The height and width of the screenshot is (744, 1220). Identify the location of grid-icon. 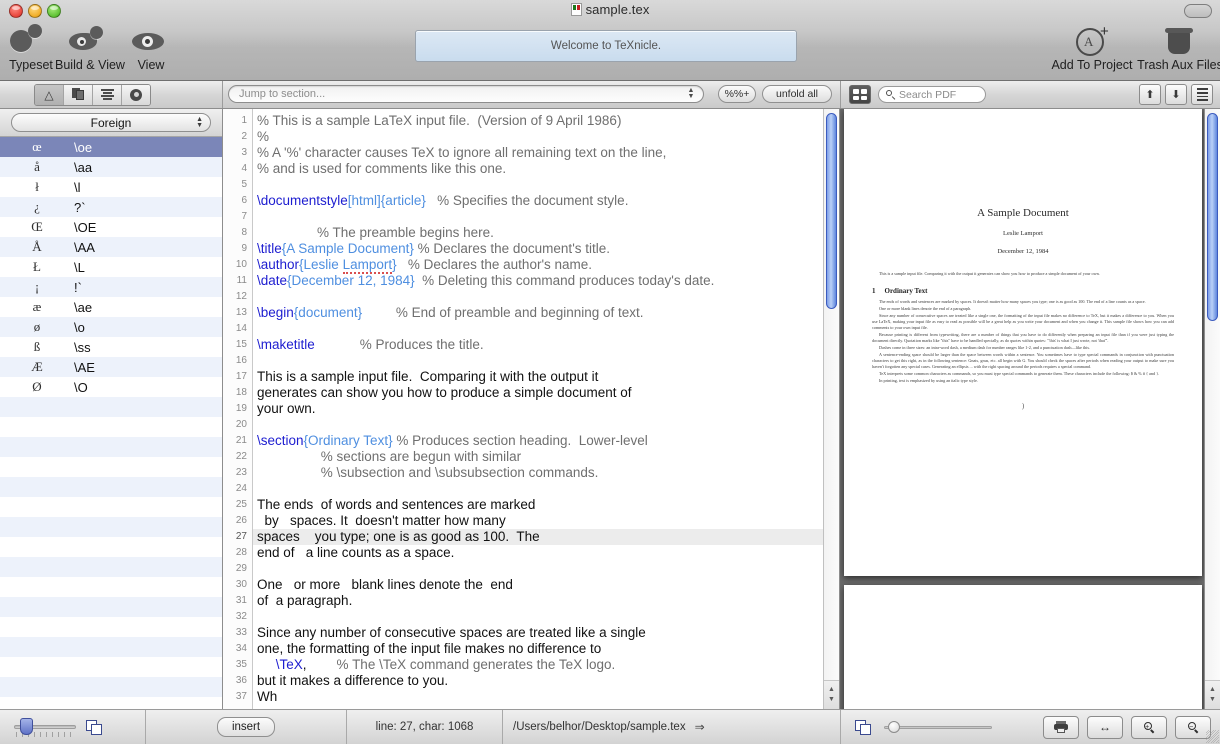
(860, 94).